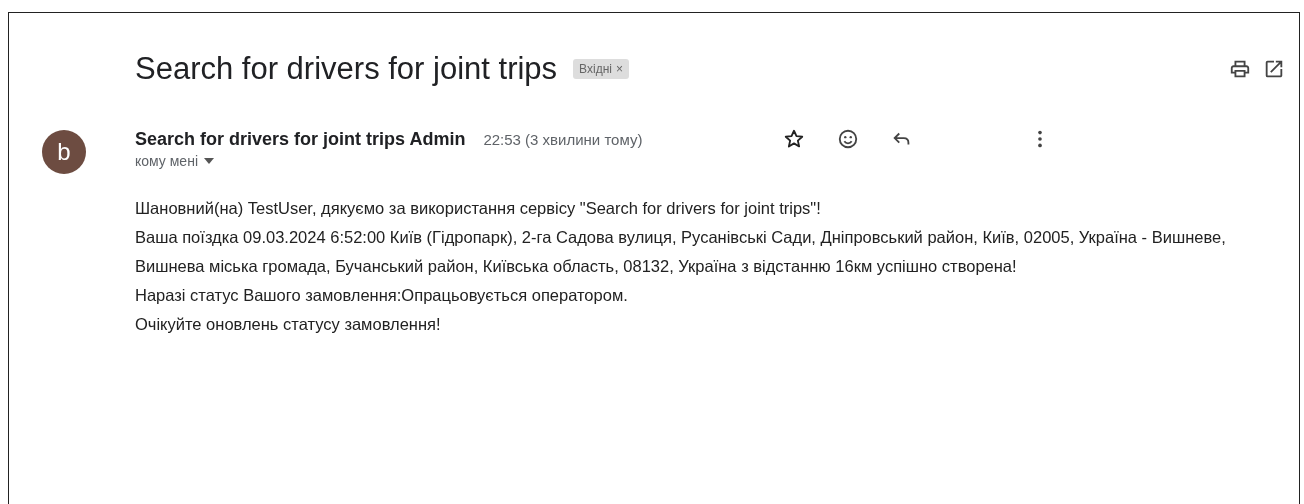 The height and width of the screenshot is (504, 1304). What do you see at coordinates (794, 139) in the screenshot?
I see `star-icon` at bounding box center [794, 139].